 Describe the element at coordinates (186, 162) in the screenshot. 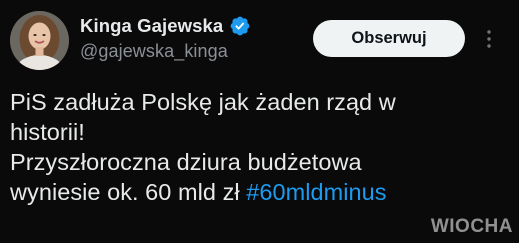

I see `tweet-text-line-3: Przyszłoroczna dziura budżetowa` at that location.